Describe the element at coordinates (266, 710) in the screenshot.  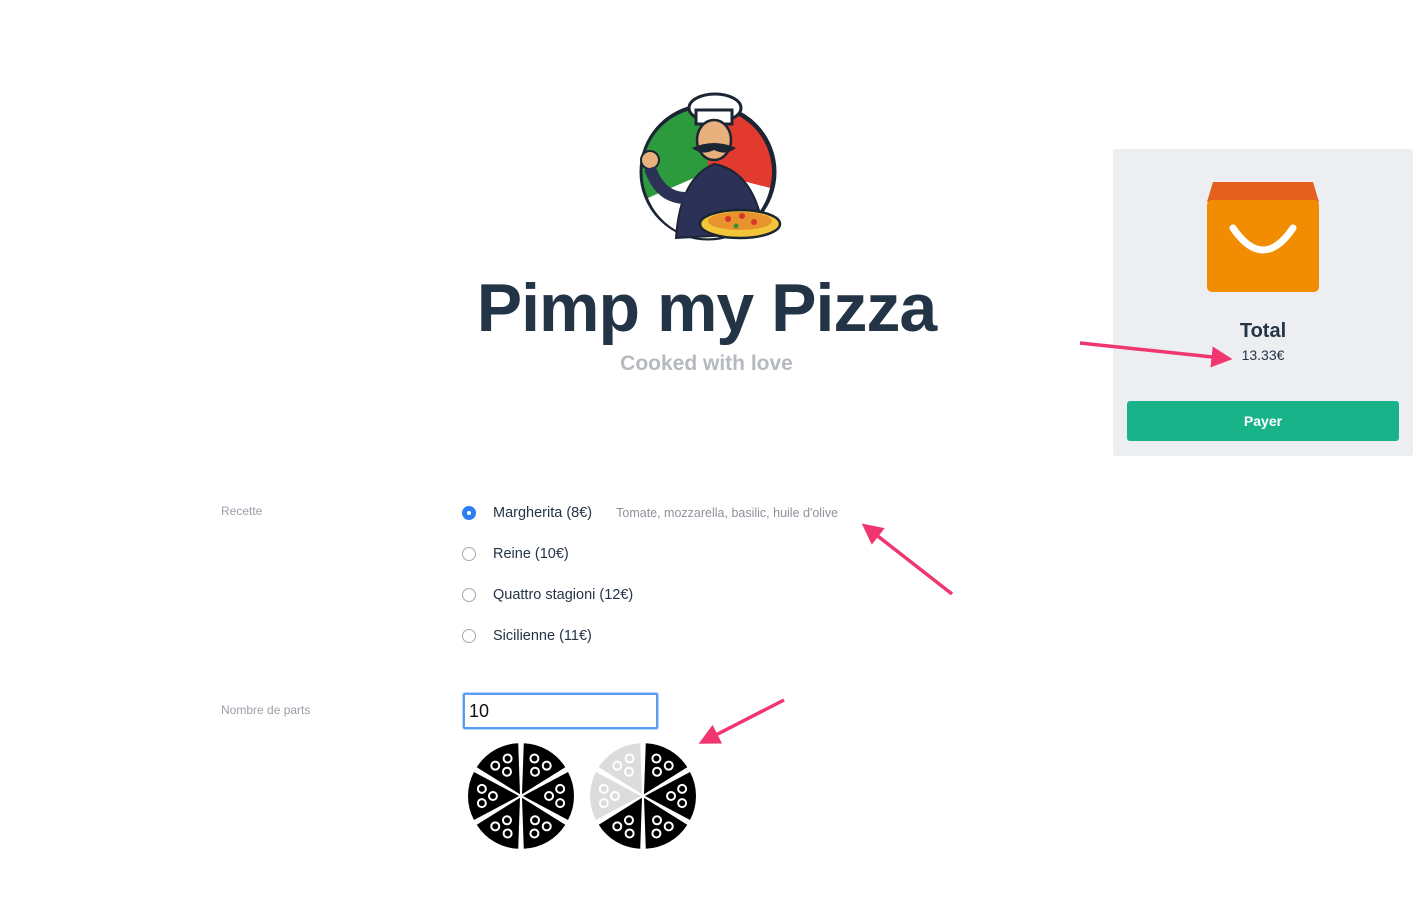
I see `parts-label: Nombre de parts` at that location.